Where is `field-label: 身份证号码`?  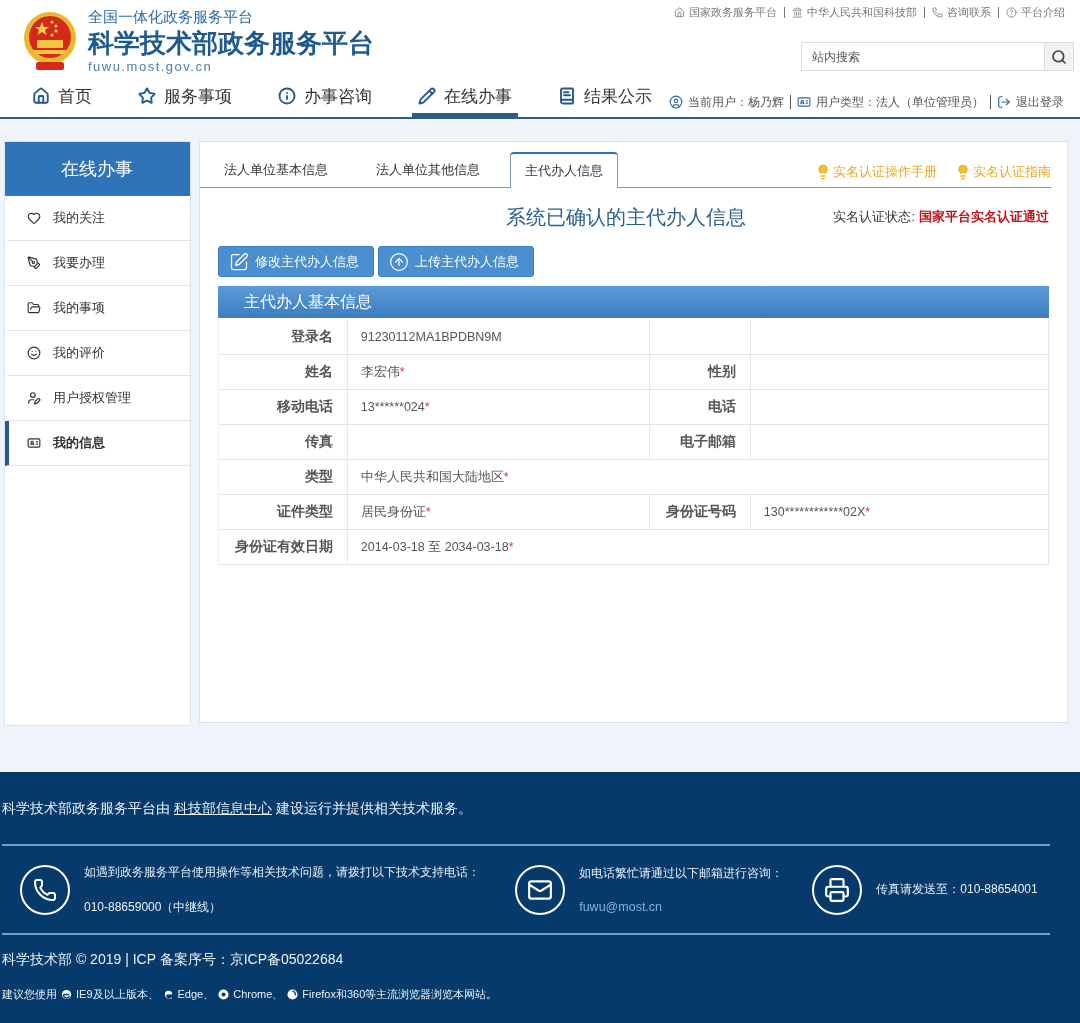 field-label: 身份证号码 is located at coordinates (700, 512).